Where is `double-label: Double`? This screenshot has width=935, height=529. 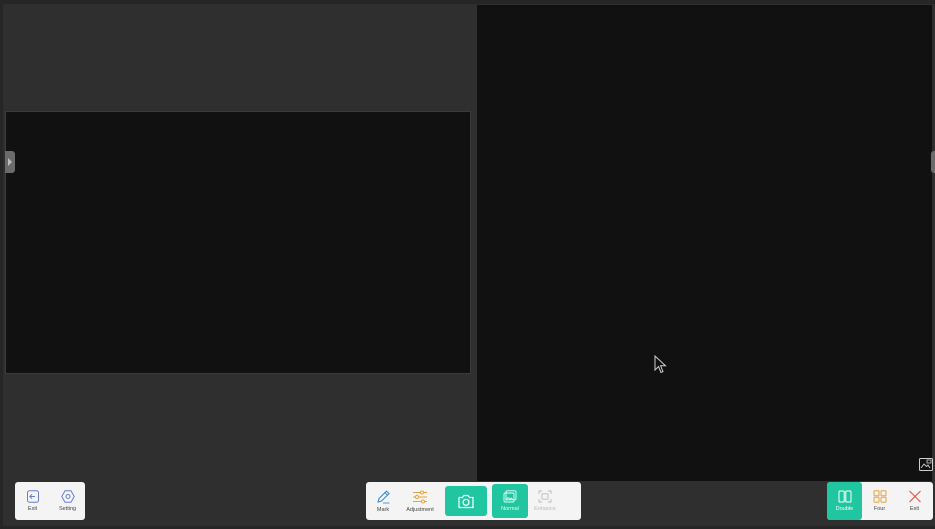 double-label: Double is located at coordinates (844, 509).